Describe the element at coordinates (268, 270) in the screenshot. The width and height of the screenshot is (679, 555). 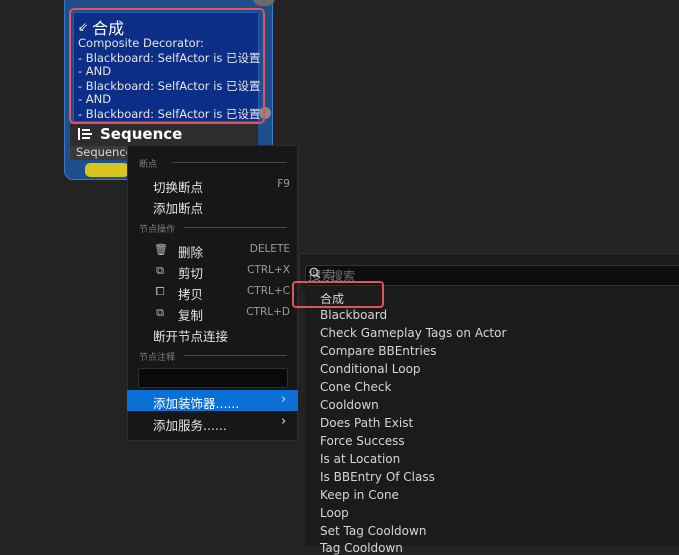
I see `shortcut-ctrl-x: CTRL+X` at that location.